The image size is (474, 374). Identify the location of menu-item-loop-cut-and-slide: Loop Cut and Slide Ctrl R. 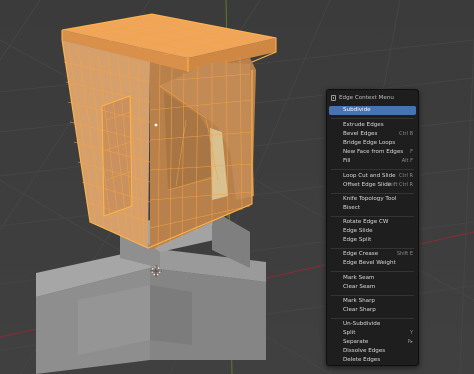
(372, 176).